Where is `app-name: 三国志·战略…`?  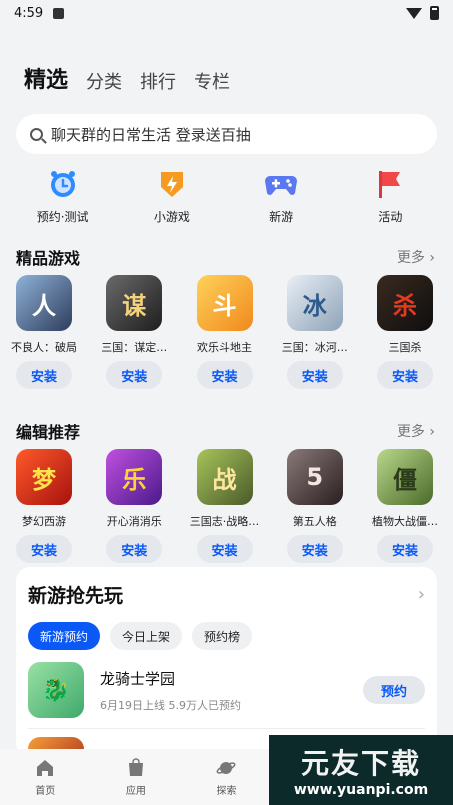
app-name: 三国志·战略… is located at coordinates (224, 521).